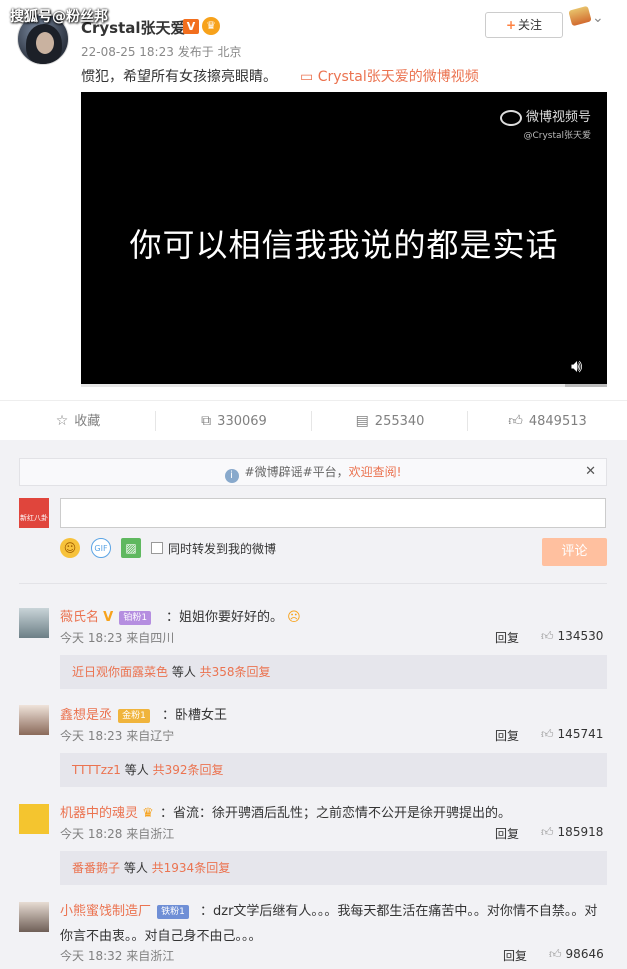 This screenshot has width=627, height=969. Describe the element at coordinates (225, 617) in the screenshot. I see `comment-text-body: ：姐姐你要好好的。` at that location.